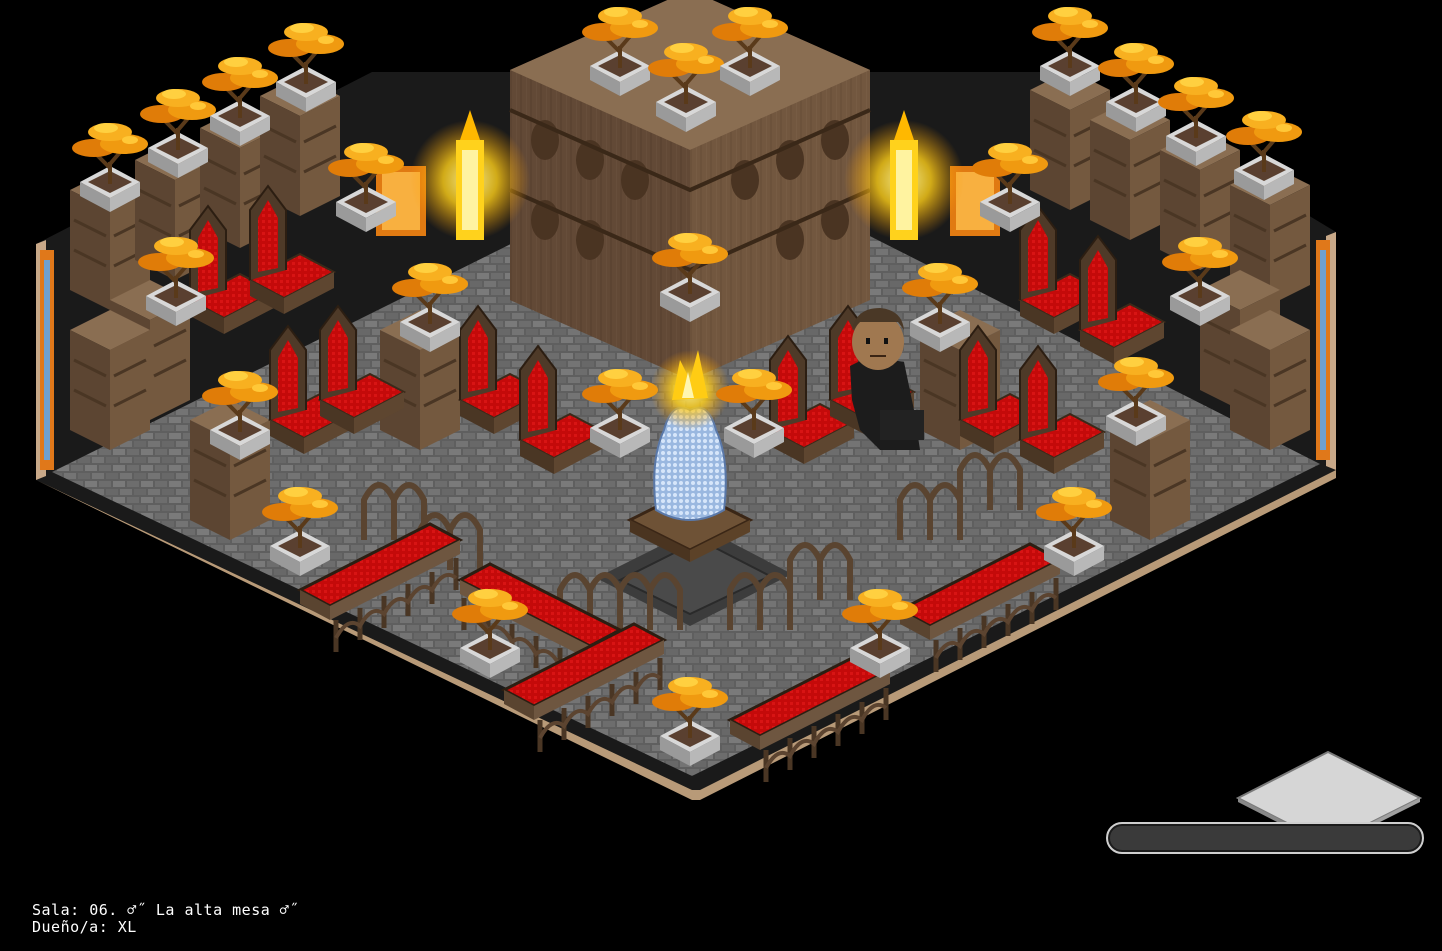  Describe the element at coordinates (165, 927) in the screenshot. I see `room-owner-line: Dueño/a: XL` at that location.